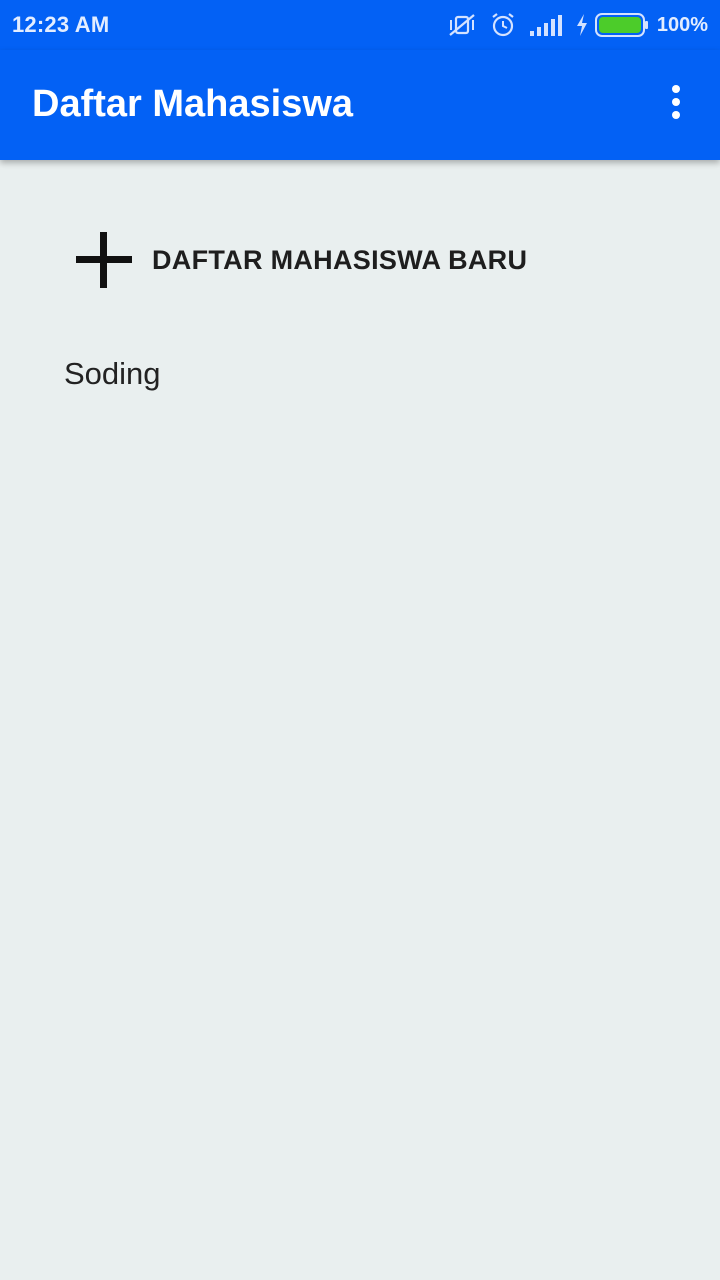 This screenshot has width=720, height=1280. I want to click on charging-icon, so click(582, 25).